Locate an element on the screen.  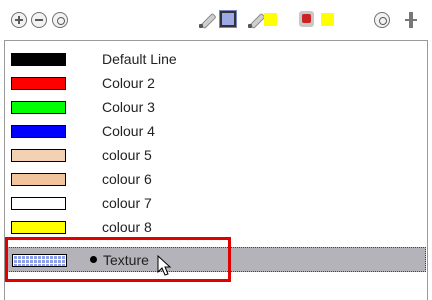
selected-bullet-icon is located at coordinates (93, 259).